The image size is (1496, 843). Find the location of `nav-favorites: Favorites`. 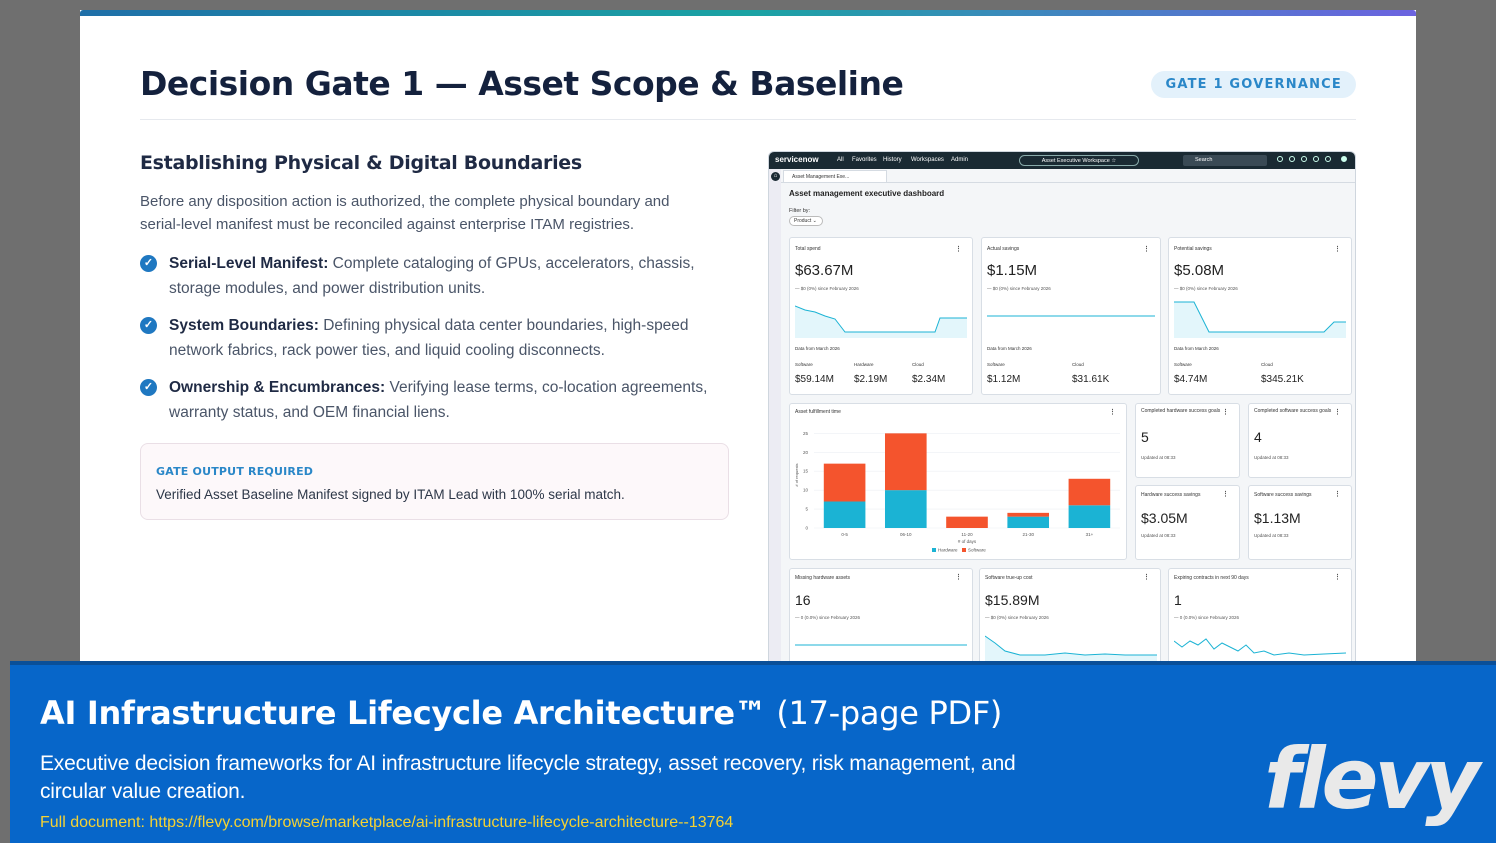

nav-favorites: Favorites is located at coordinates (864, 160).